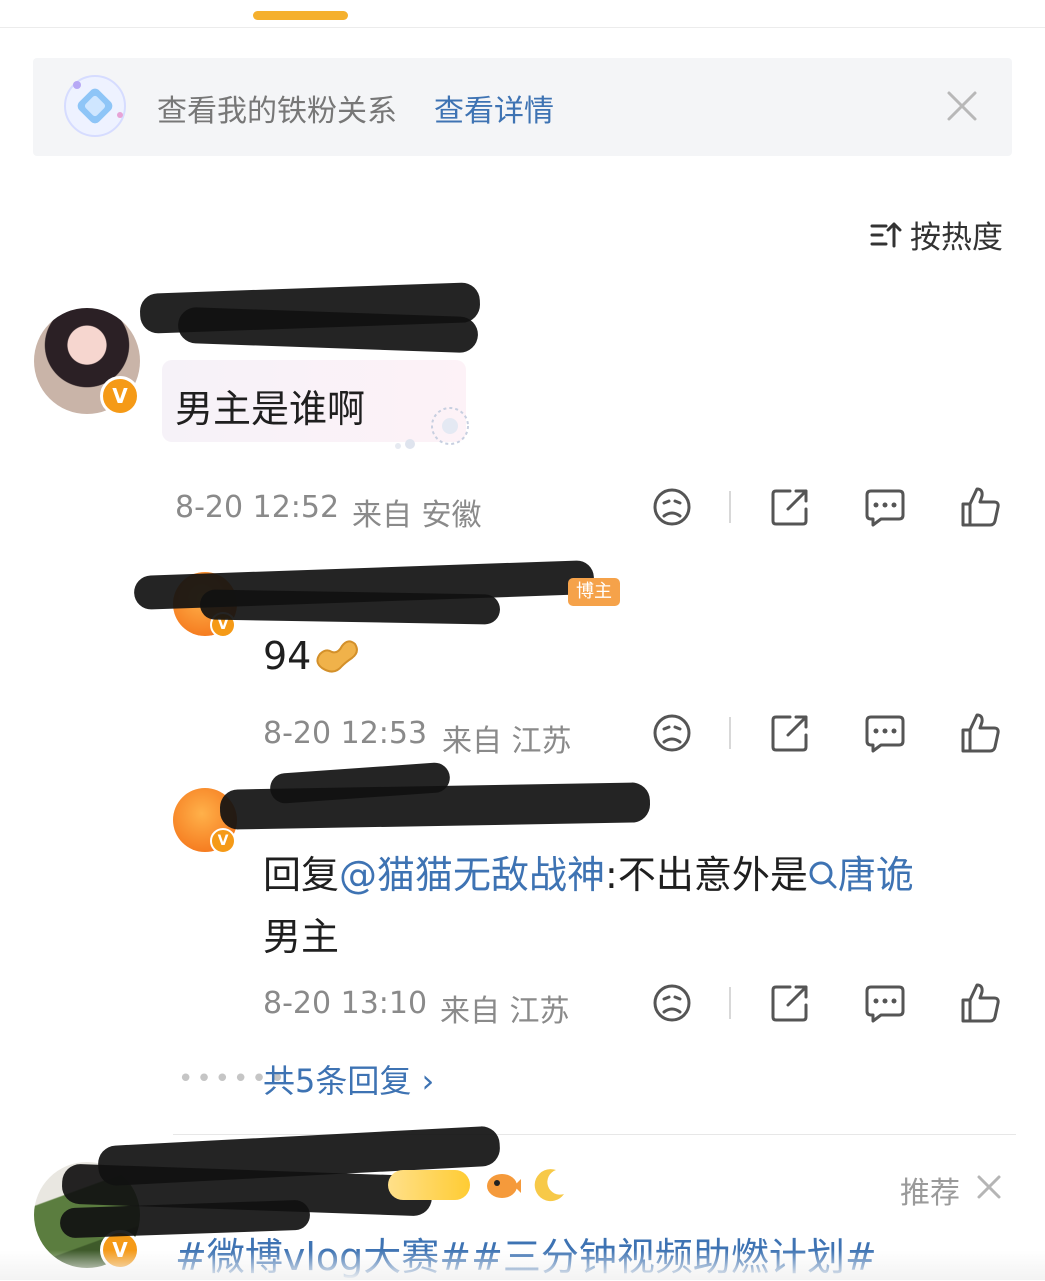  I want to click on view-details-link: 查看详情, so click(494, 108).